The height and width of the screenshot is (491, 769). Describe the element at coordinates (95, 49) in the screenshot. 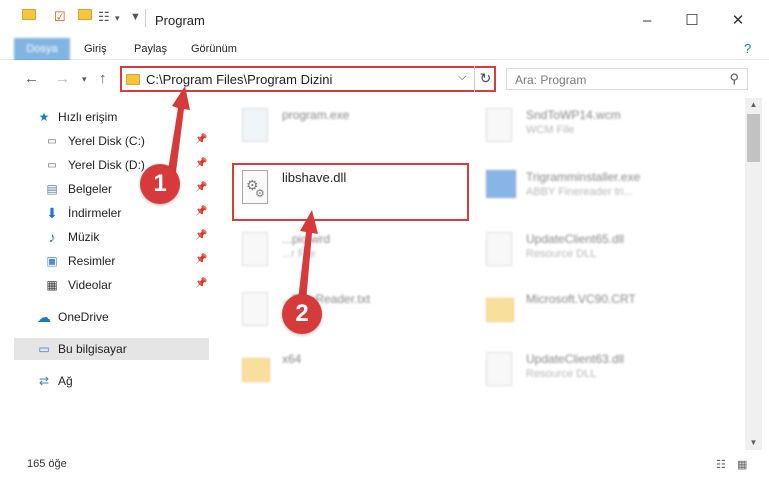

I see `tab-home: Giriş` at that location.